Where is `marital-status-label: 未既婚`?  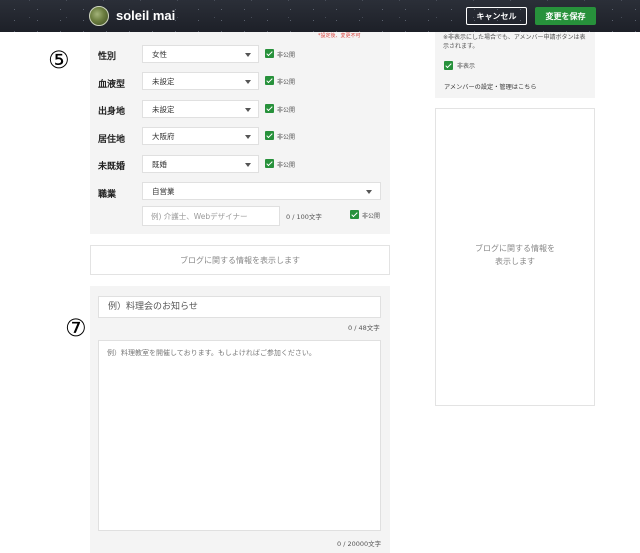 marital-status-label: 未既婚 is located at coordinates (112, 167).